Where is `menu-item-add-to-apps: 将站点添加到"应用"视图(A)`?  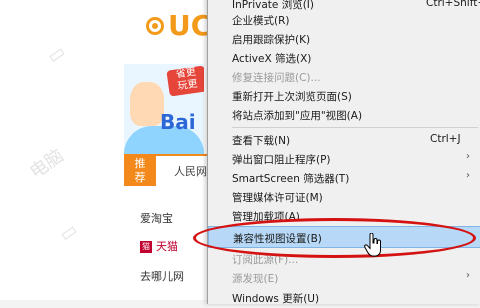
menu-item-add-to-apps: 将站点添加到"应用"视图(A) is located at coordinates (344, 115).